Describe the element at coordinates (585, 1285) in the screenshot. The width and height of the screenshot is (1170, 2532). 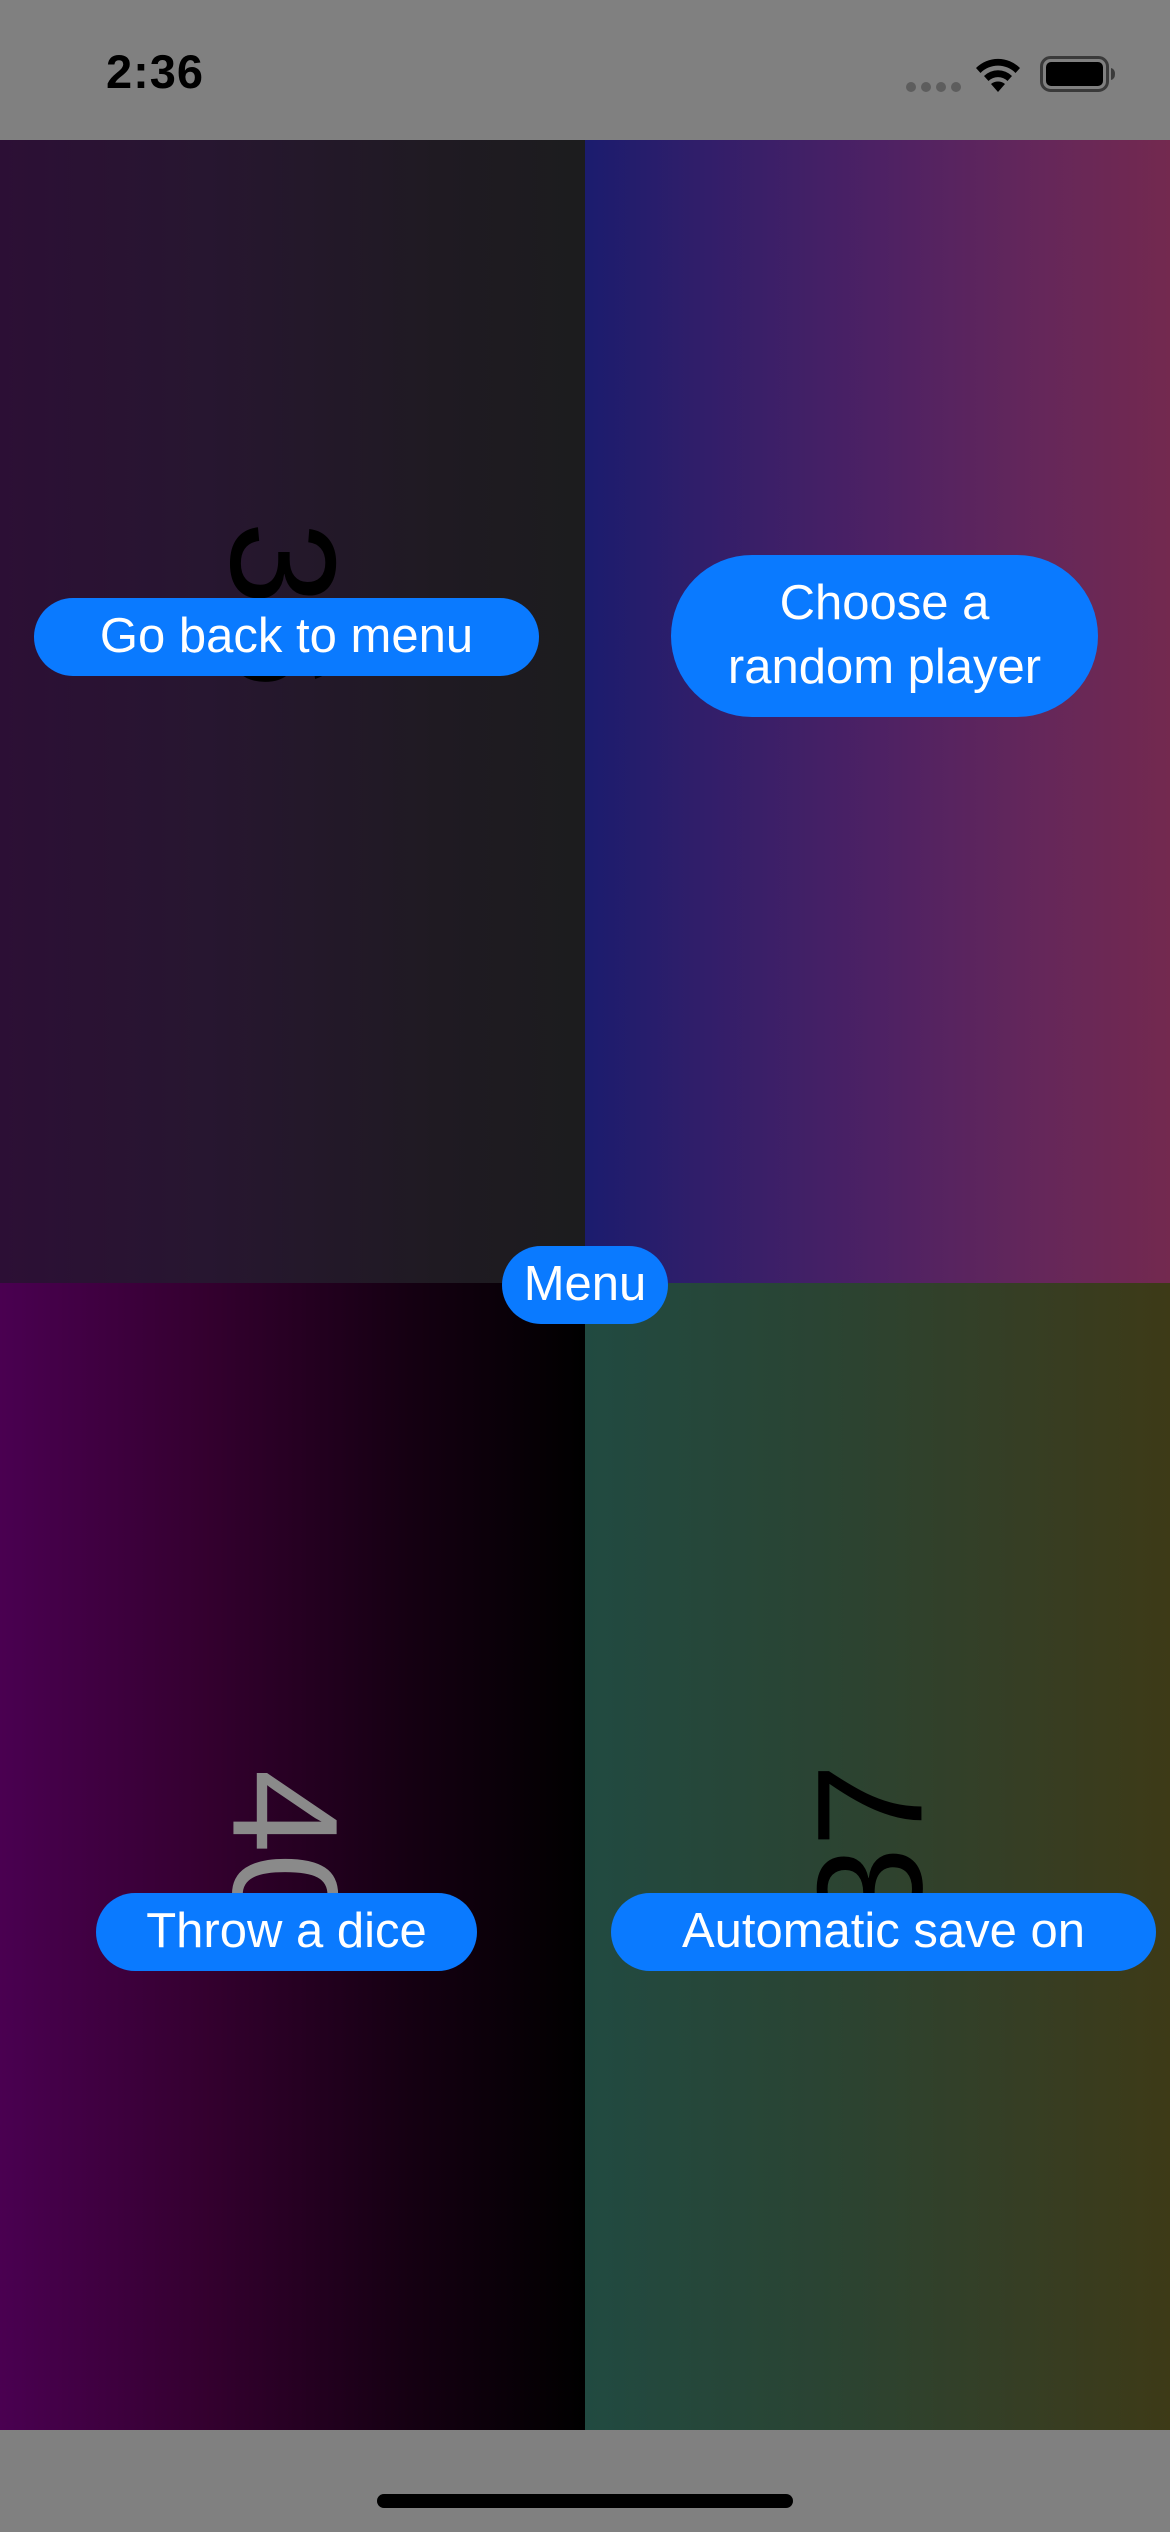
I see `menu-toggle-button: Menu` at that location.